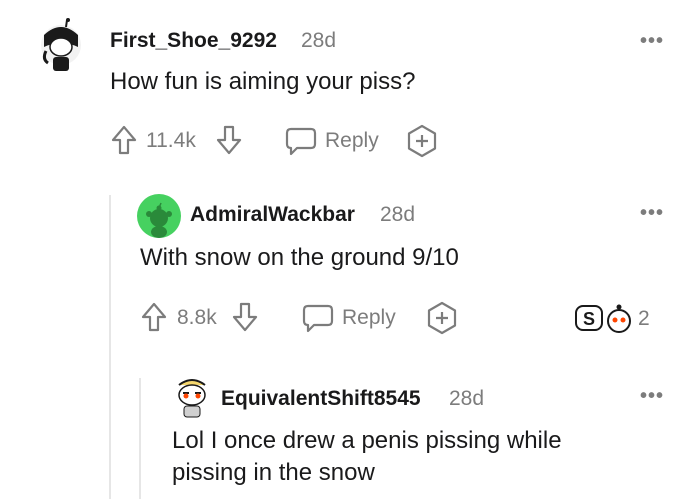  I want to click on svg-text: S, so click(589, 319).